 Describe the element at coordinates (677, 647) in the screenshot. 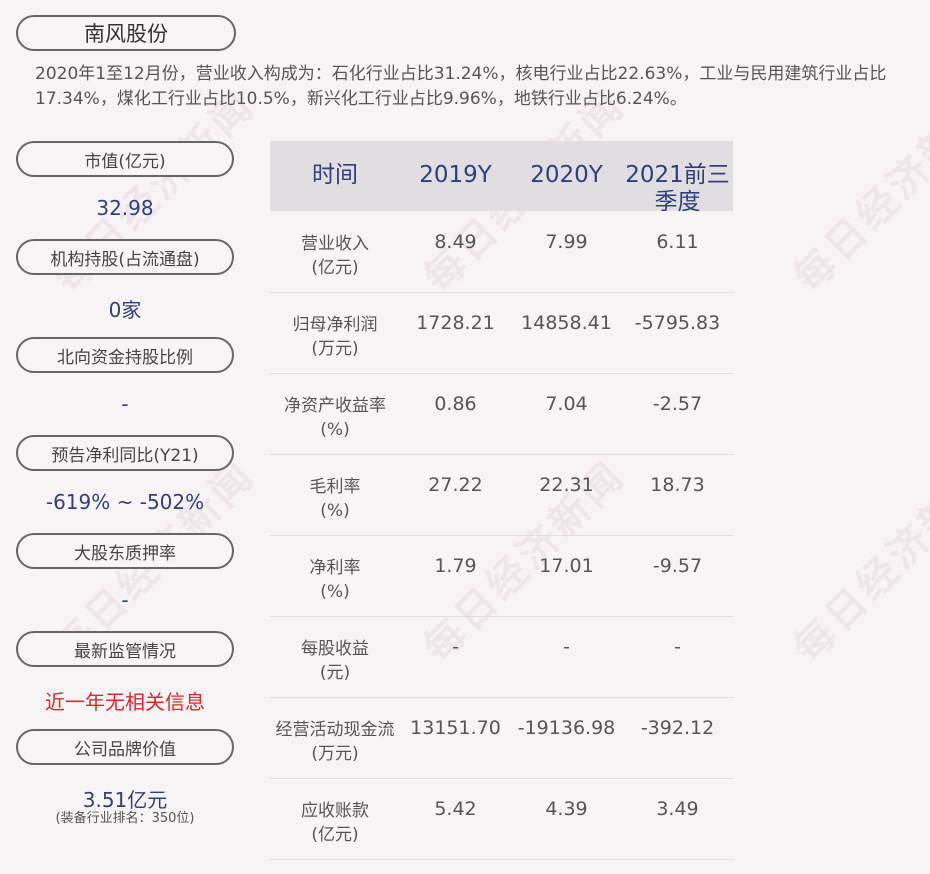

I see `cell-2021q3: -` at that location.